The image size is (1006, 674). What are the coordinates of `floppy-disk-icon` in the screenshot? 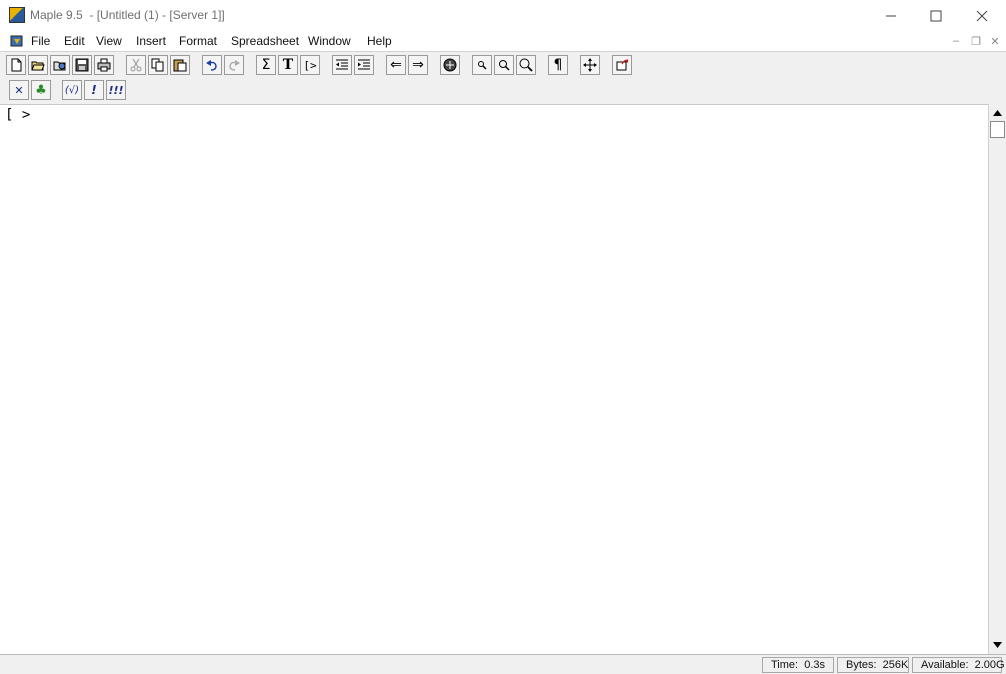 It's located at (82, 65).